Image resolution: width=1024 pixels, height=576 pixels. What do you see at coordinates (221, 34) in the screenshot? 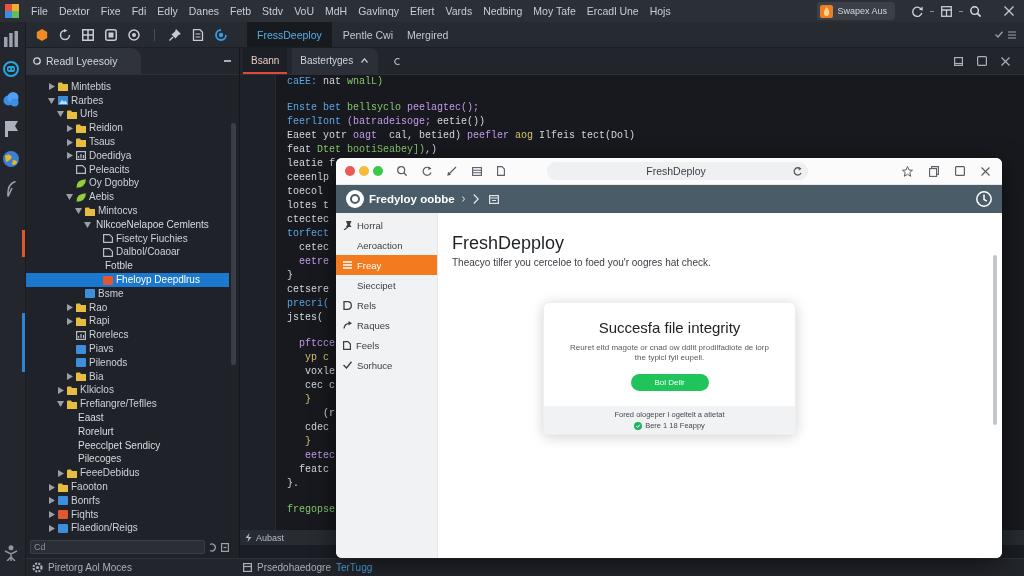
I see `swirl-icon` at bounding box center [221, 34].